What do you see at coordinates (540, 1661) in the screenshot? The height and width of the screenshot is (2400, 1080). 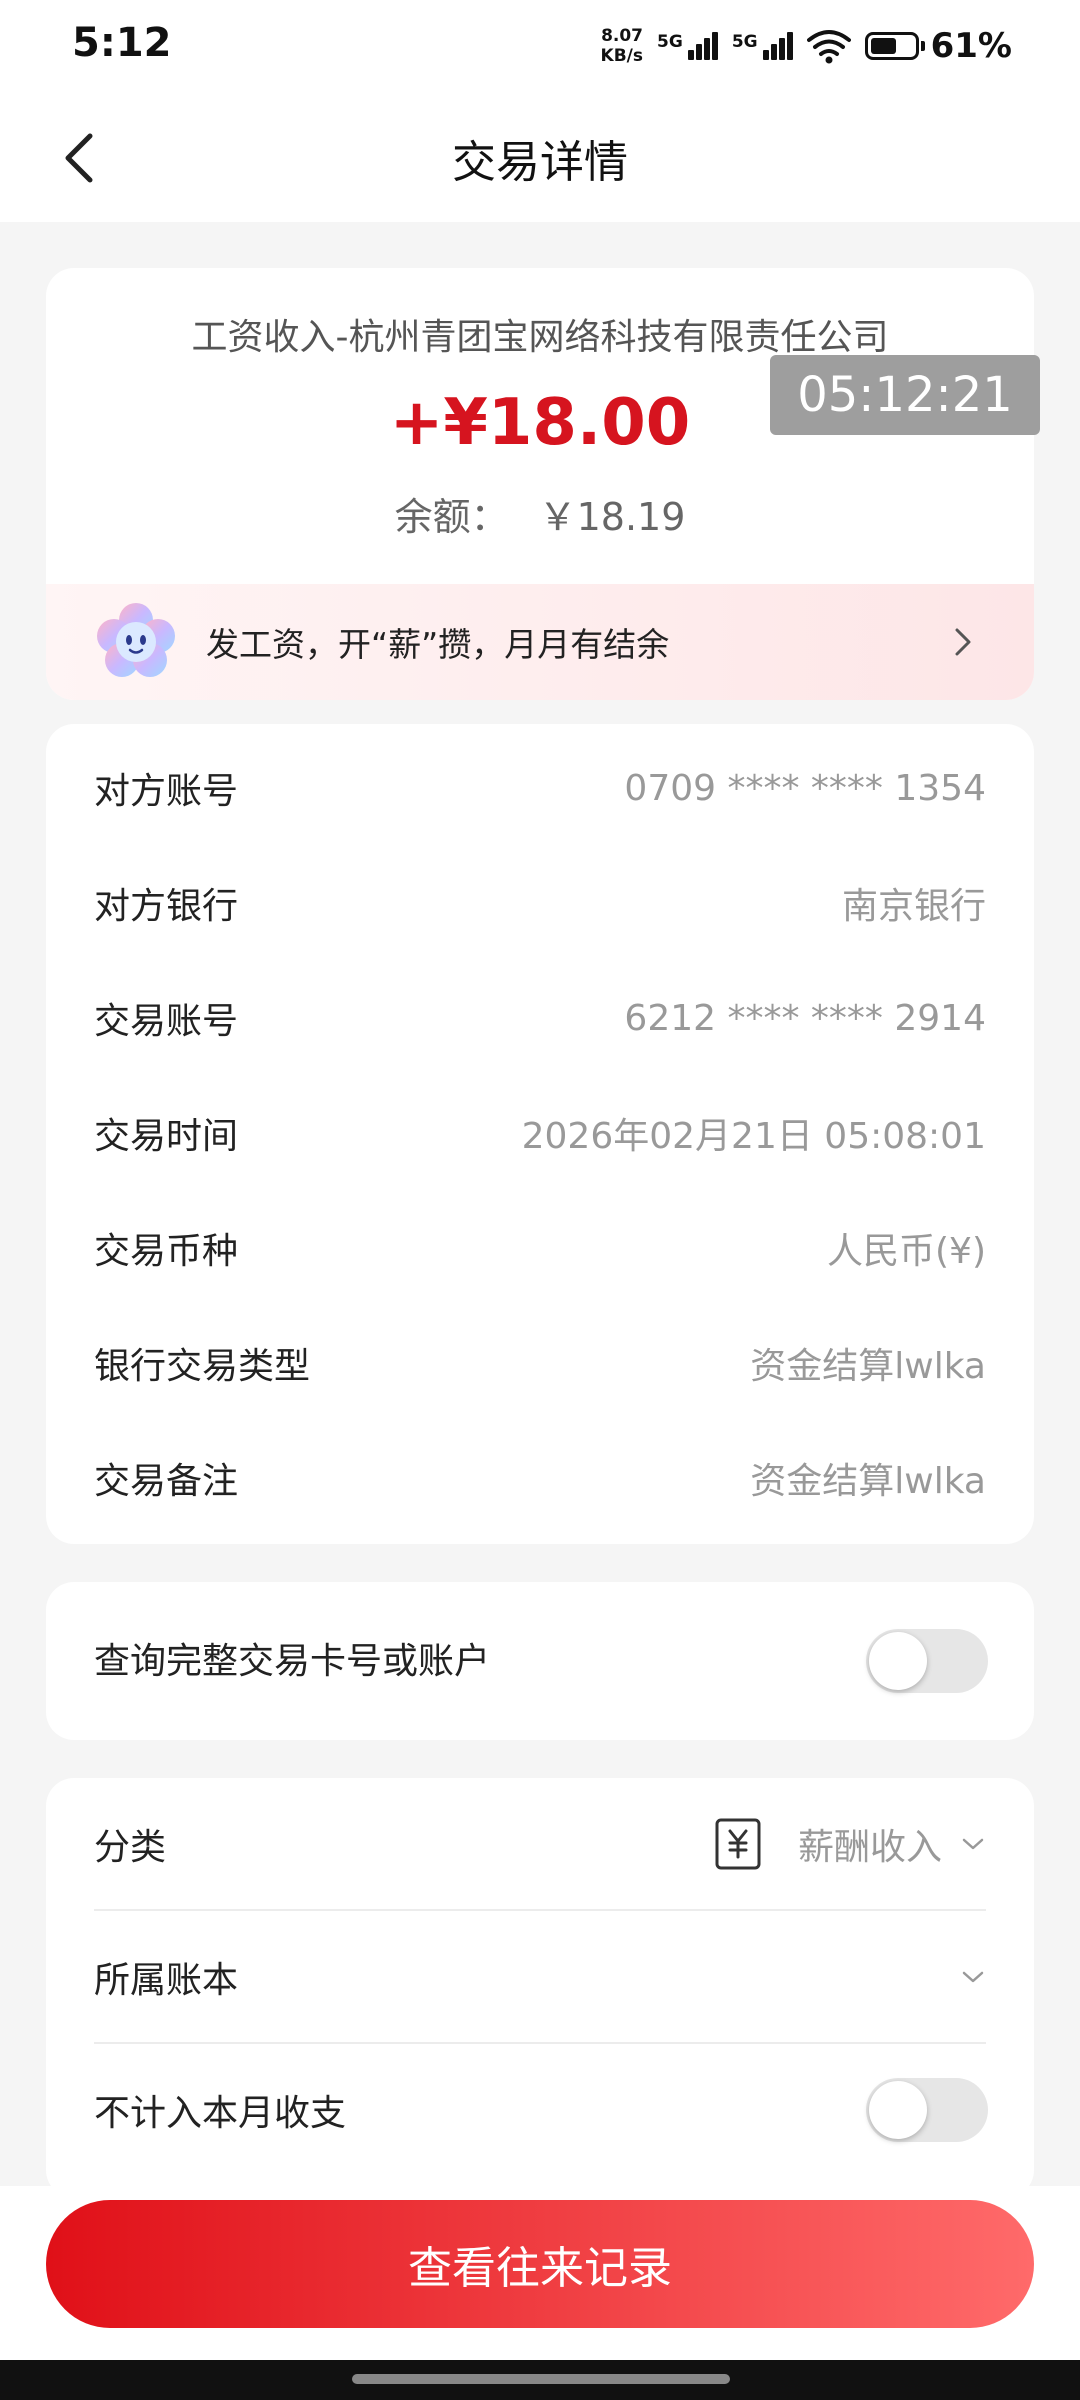 I see `query-full-account-card: 查询完整交易卡号或账户` at bounding box center [540, 1661].